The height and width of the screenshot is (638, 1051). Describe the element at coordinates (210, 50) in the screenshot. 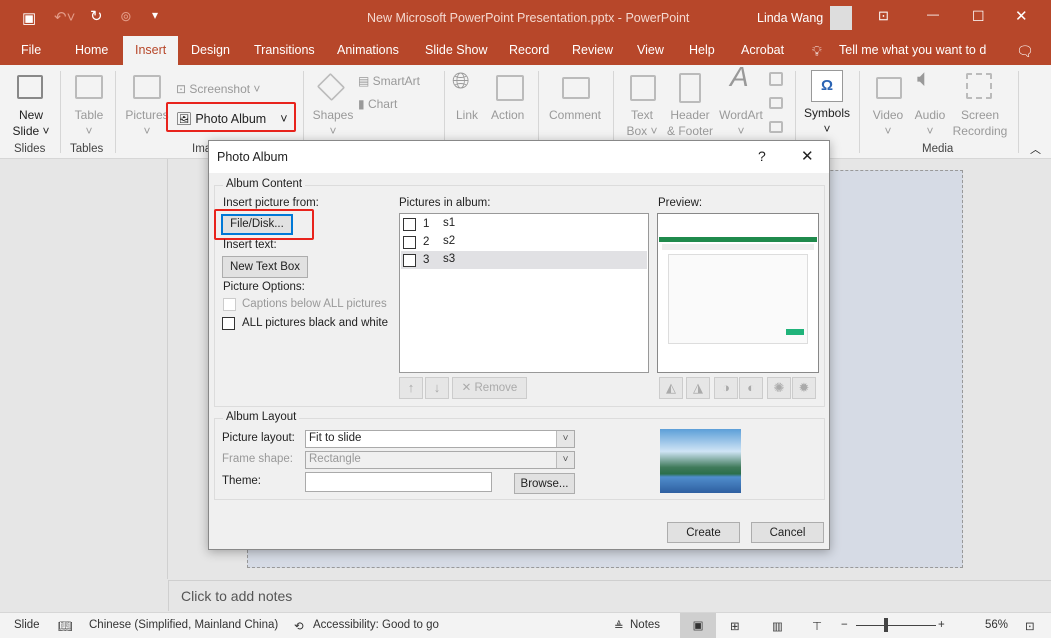

I see `tab-design: Design` at that location.